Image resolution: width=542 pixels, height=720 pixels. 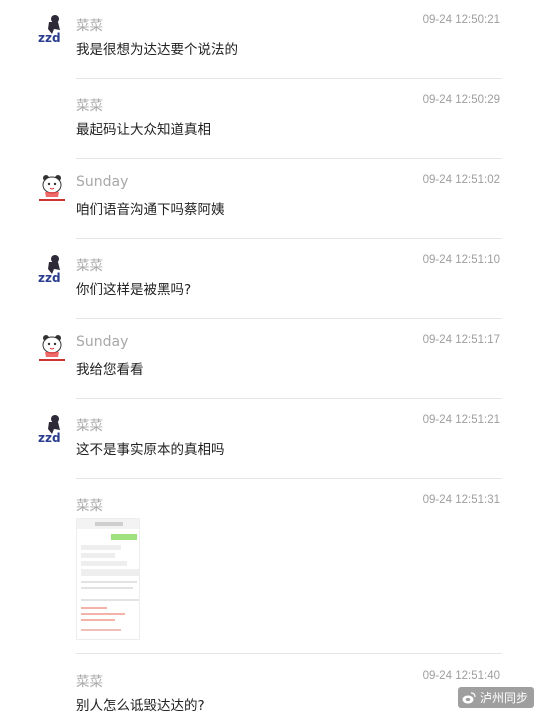 What do you see at coordinates (461, 340) in the screenshot?
I see `message-time: 09-24 12:51:17` at bounding box center [461, 340].